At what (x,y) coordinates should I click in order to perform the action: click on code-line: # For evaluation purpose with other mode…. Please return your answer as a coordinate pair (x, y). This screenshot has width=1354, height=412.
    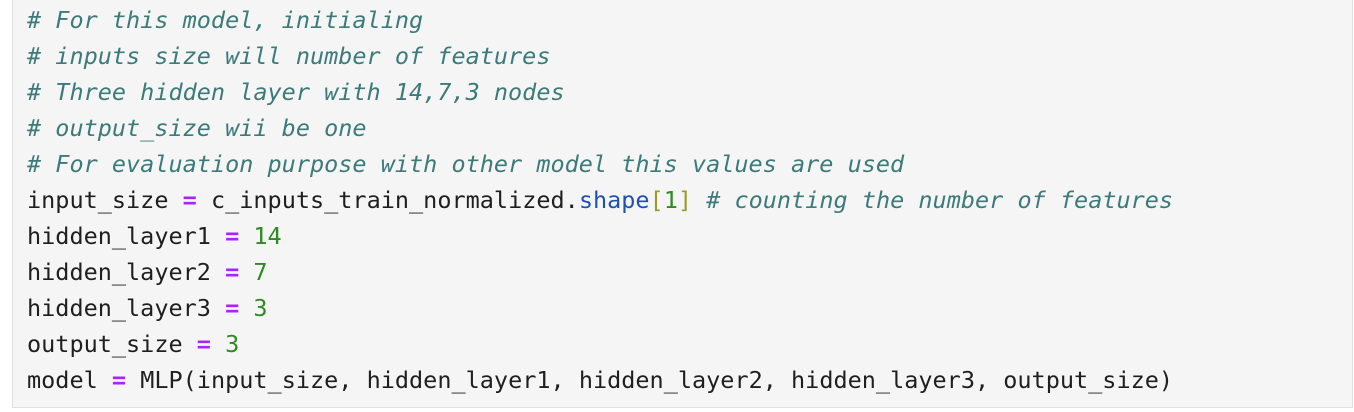
    Looking at the image, I should click on (600, 164).